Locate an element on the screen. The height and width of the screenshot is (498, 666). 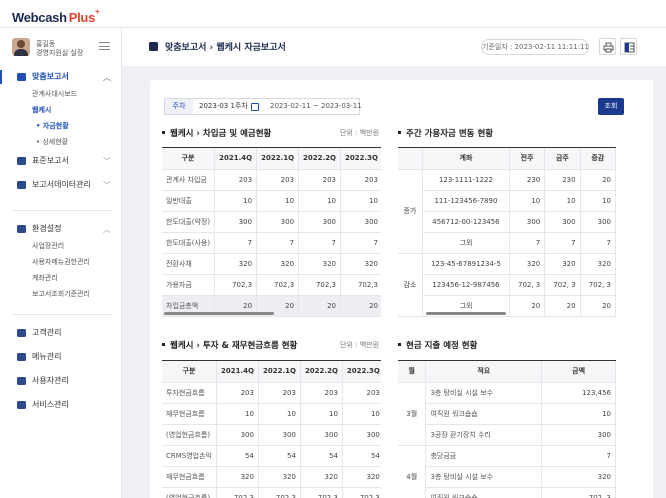
sidebar-sub-affiliate-dashboard: 관계사대시보드 is located at coordinates (60, 94).